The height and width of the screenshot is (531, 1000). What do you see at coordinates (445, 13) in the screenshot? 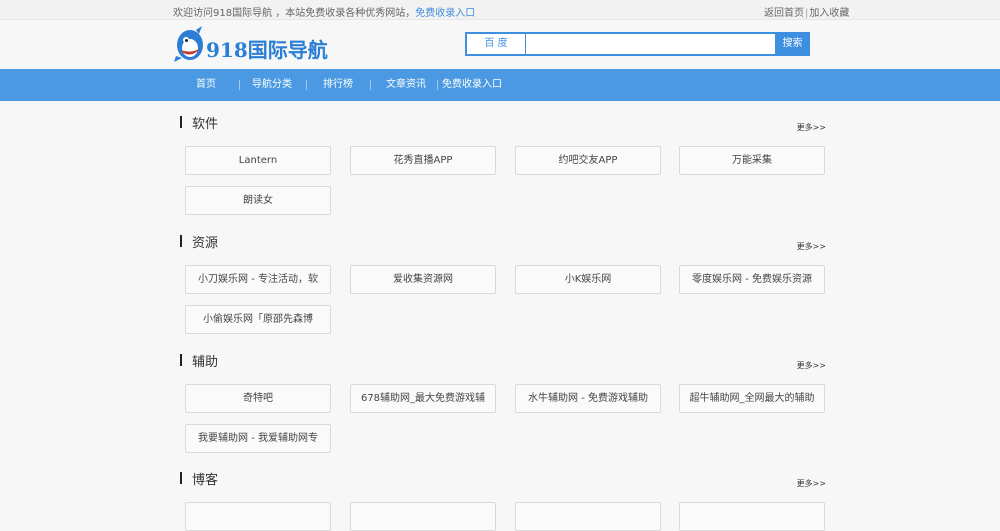
I see `free-submit-link: 免费收录入口` at bounding box center [445, 13].